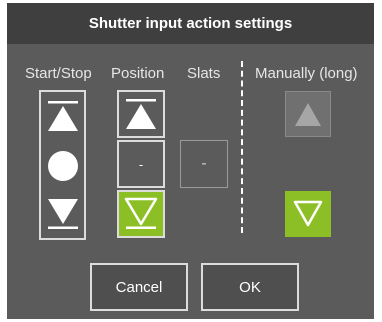 This screenshot has width=382, height=322. I want to click on slats-label: Slats, so click(204, 73).